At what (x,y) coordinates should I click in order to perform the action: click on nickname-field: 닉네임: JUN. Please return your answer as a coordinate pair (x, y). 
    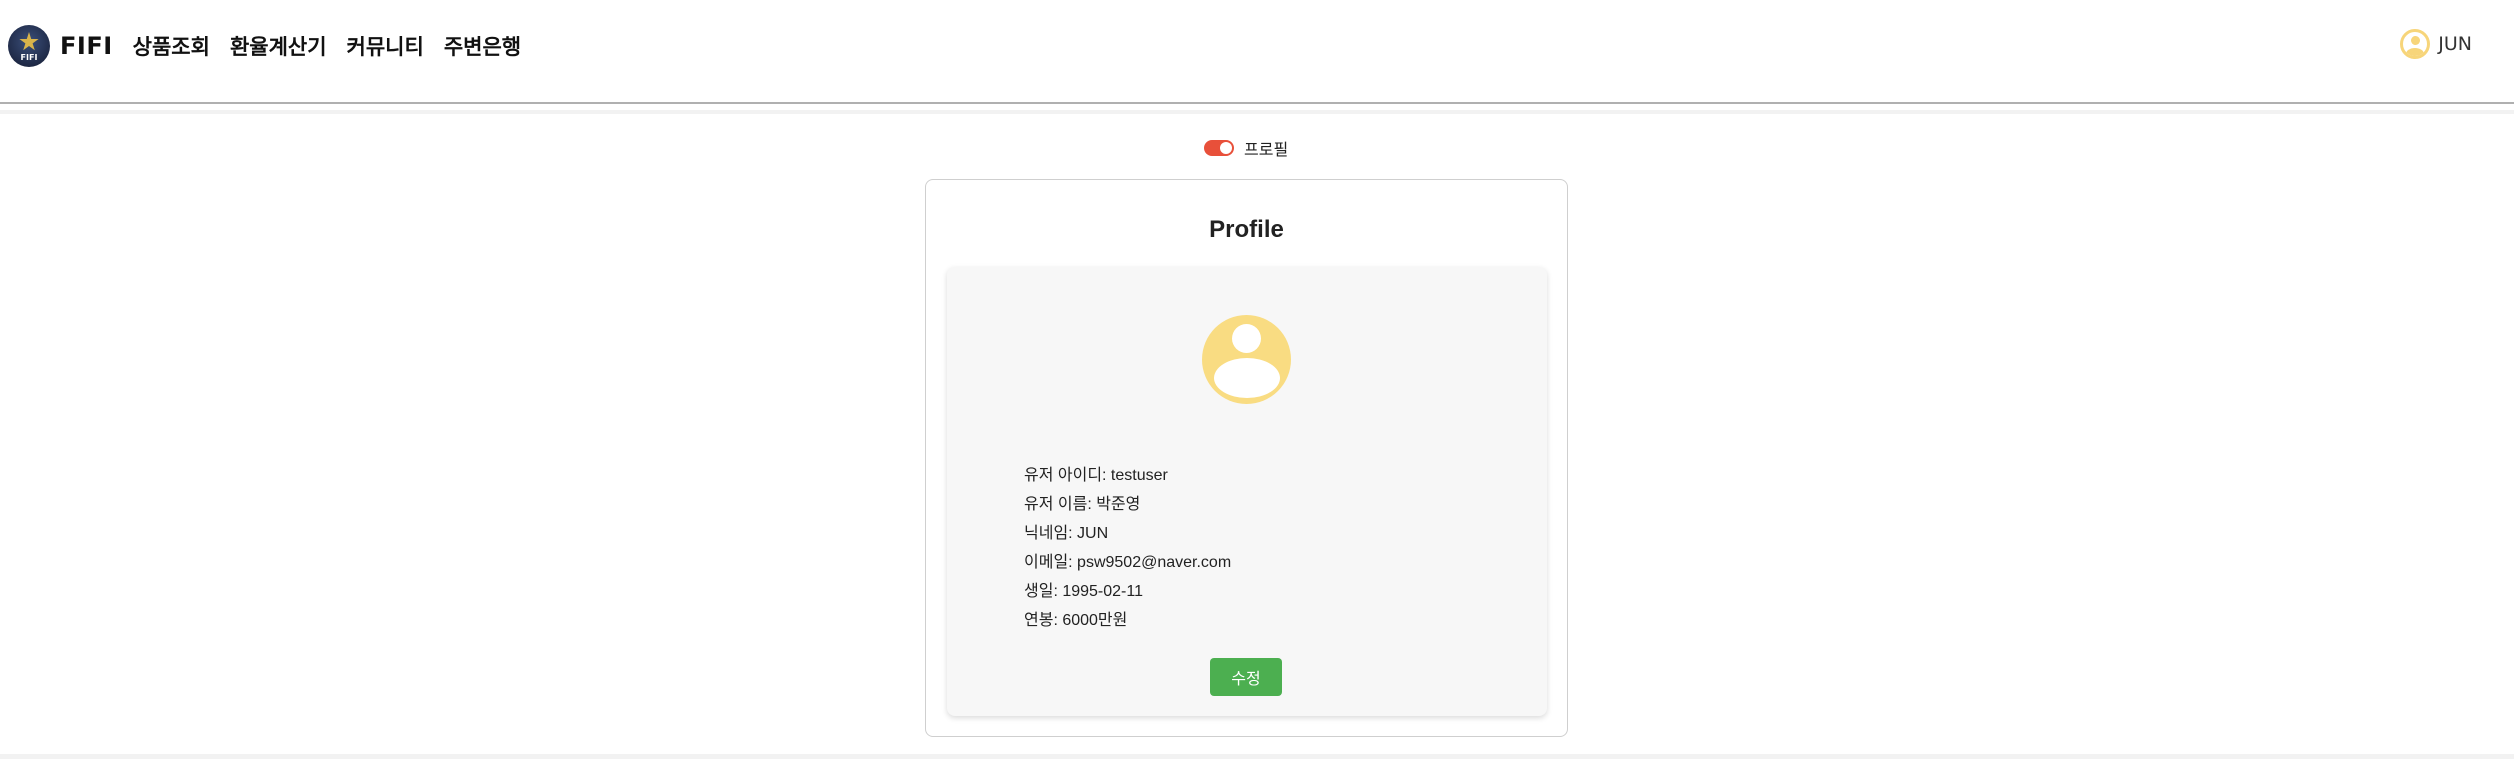
    Looking at the image, I should click on (1066, 533).